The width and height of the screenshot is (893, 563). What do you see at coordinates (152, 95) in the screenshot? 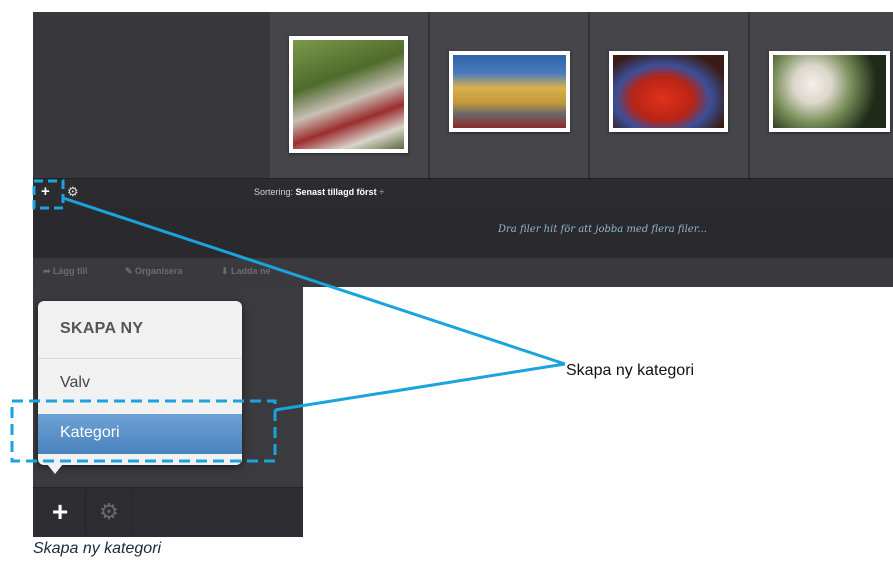
I see `category-pane` at bounding box center [152, 95].